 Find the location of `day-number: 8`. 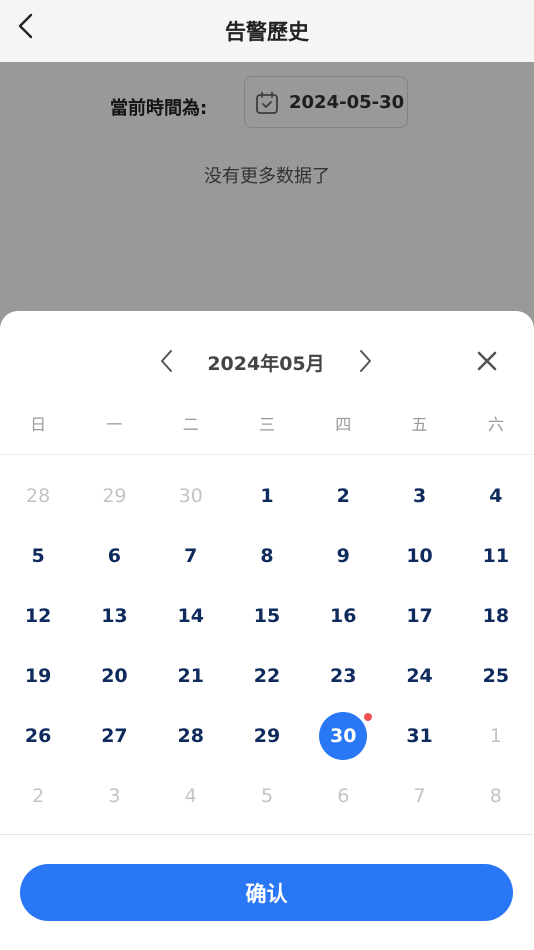

day-number: 8 is located at coordinates (267, 556).